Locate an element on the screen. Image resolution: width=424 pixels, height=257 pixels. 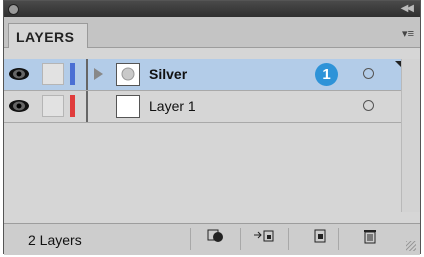
silver-thumbnail-icon is located at coordinates (128, 74).